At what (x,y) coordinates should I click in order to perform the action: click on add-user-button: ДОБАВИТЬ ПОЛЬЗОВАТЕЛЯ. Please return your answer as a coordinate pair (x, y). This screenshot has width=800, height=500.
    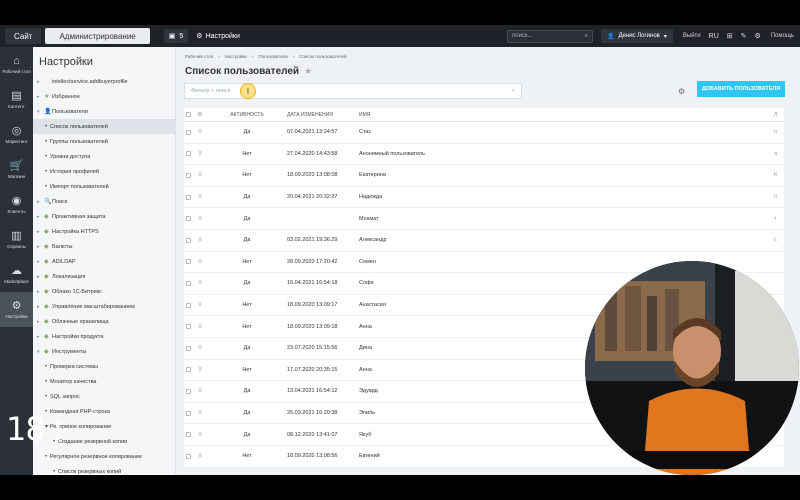
    Looking at the image, I should click on (741, 89).